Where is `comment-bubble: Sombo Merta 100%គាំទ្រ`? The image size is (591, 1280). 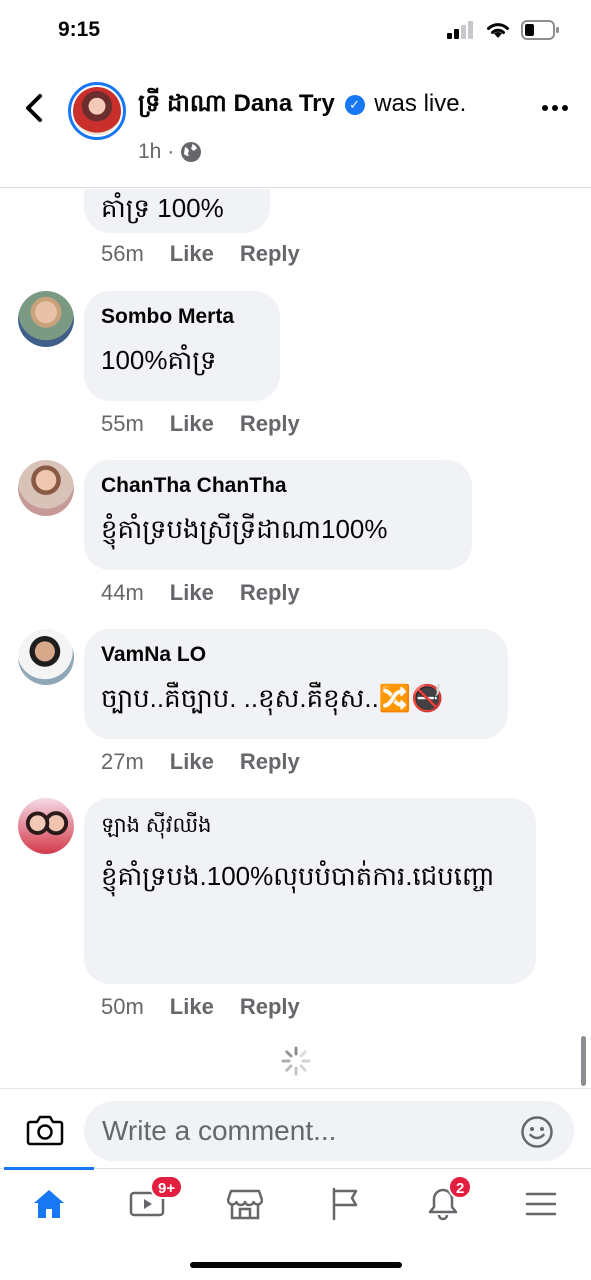
comment-bubble: Sombo Merta 100%គាំទ្រ is located at coordinates (182, 346).